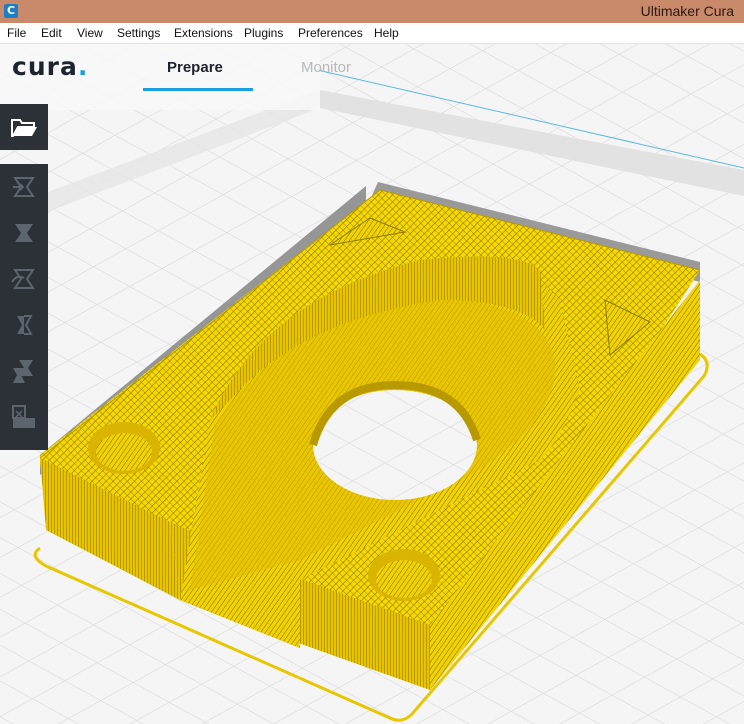 The image size is (744, 724). I want to click on menu-view: View, so click(90, 33).